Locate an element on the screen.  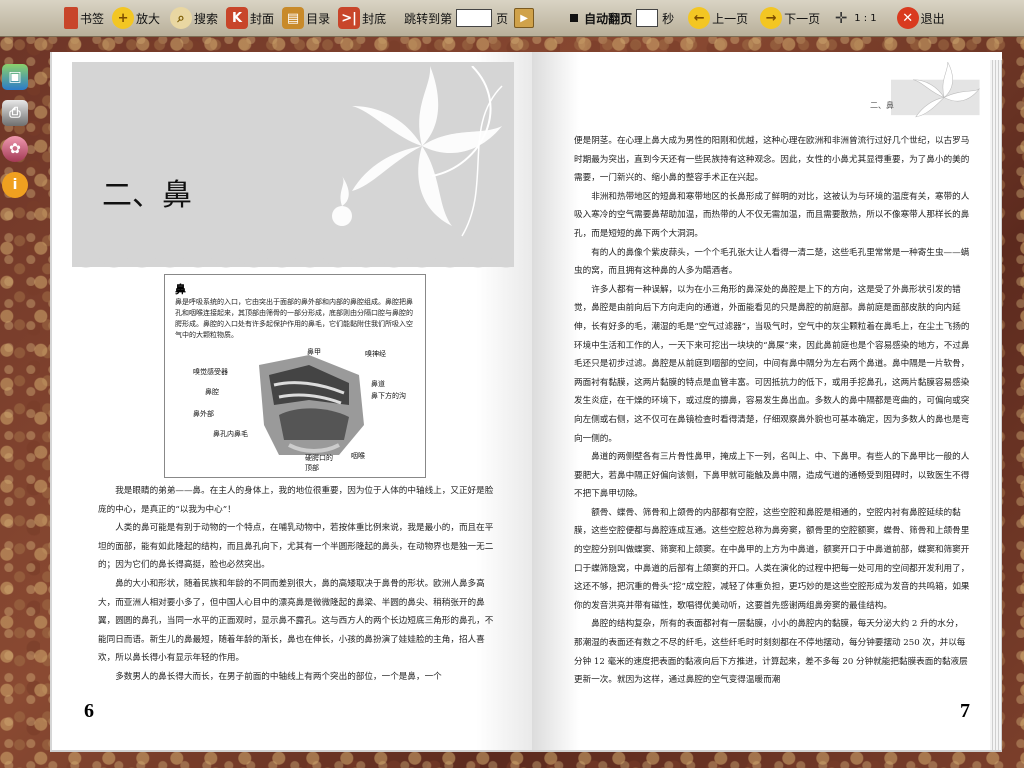
printer-icon: ⎙ is located at coordinates (15, 113).